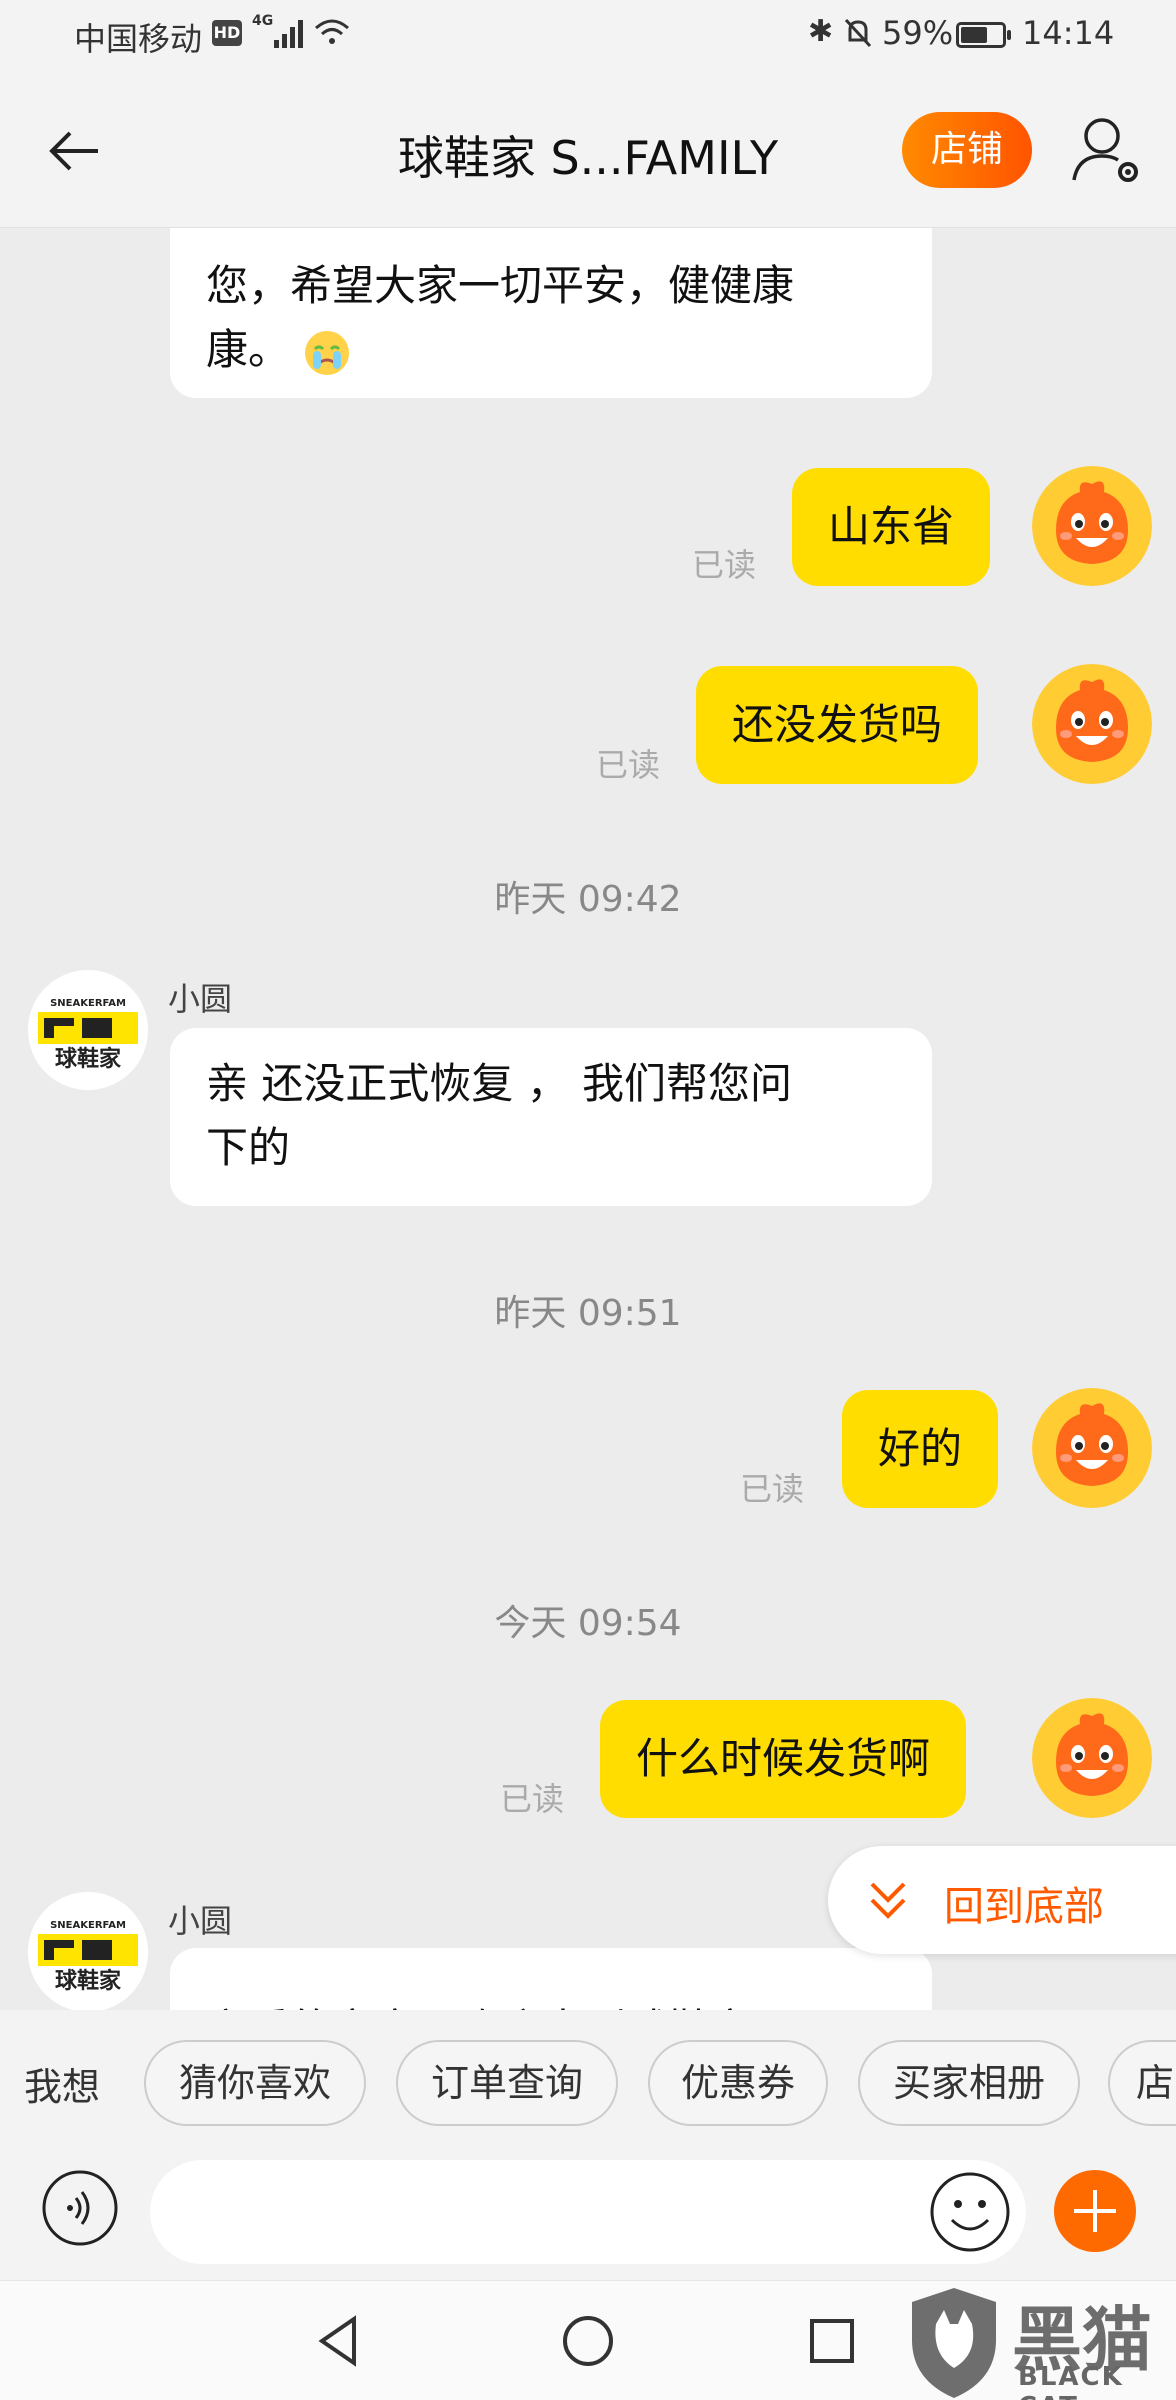 This screenshot has height=2400, width=1176. I want to click on message-bubble-outgoing: 什么时候发货啊, so click(783, 1759).